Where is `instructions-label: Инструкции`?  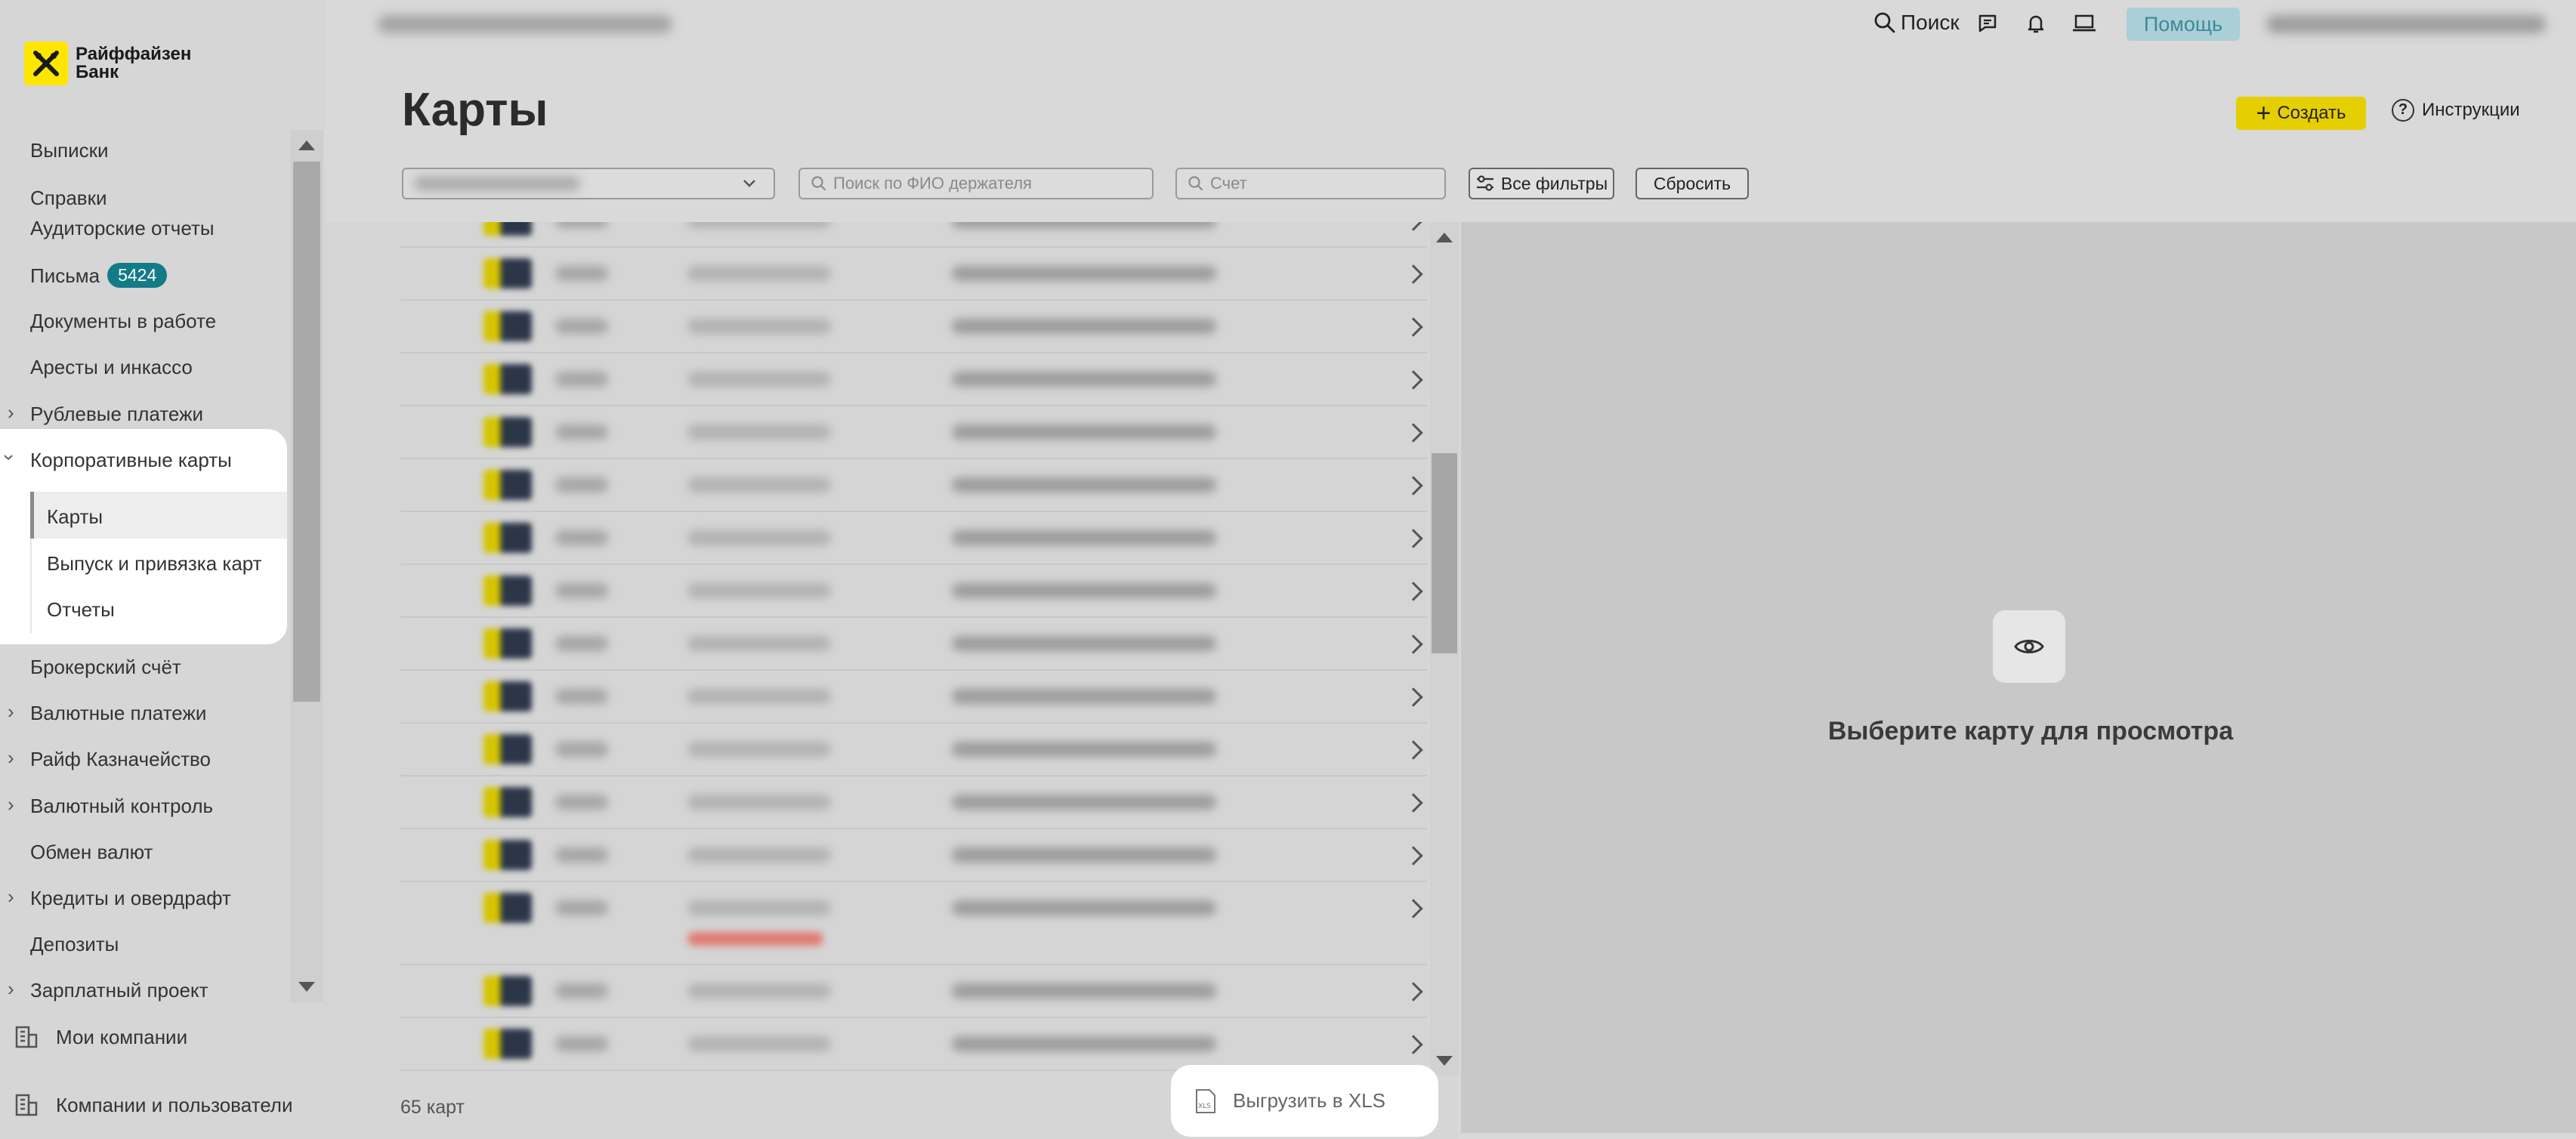 instructions-label: Инструкции is located at coordinates (2471, 110).